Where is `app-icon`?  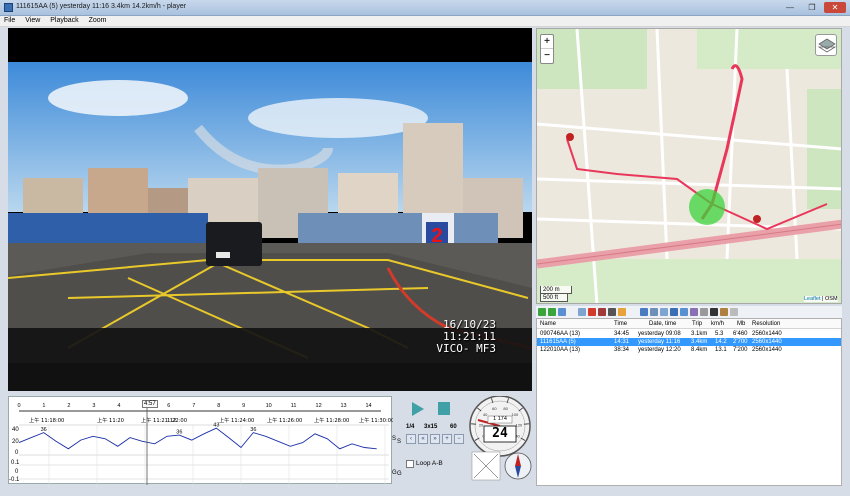 app-icon is located at coordinates (8, 7).